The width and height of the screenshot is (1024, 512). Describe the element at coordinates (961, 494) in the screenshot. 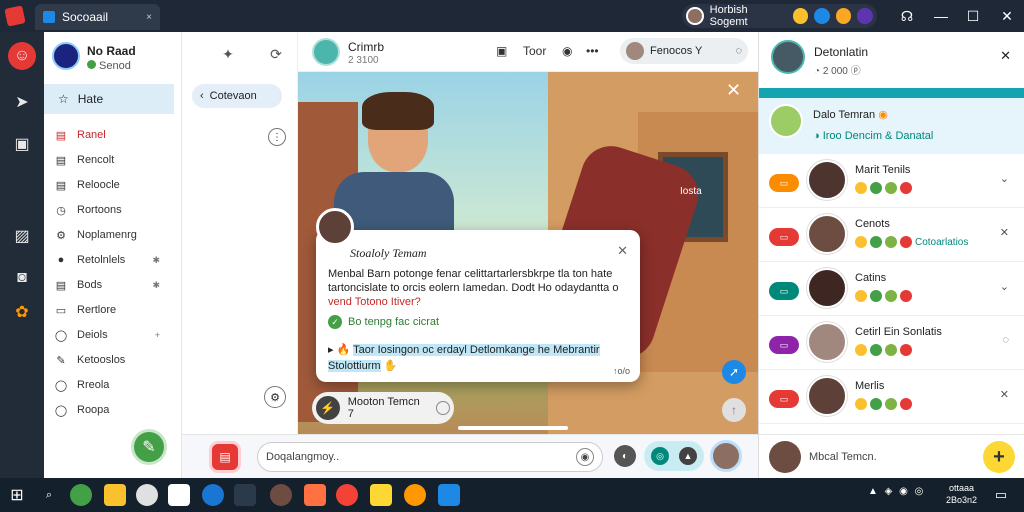

I see `clock: ottaaa 2Bo3n2` at that location.